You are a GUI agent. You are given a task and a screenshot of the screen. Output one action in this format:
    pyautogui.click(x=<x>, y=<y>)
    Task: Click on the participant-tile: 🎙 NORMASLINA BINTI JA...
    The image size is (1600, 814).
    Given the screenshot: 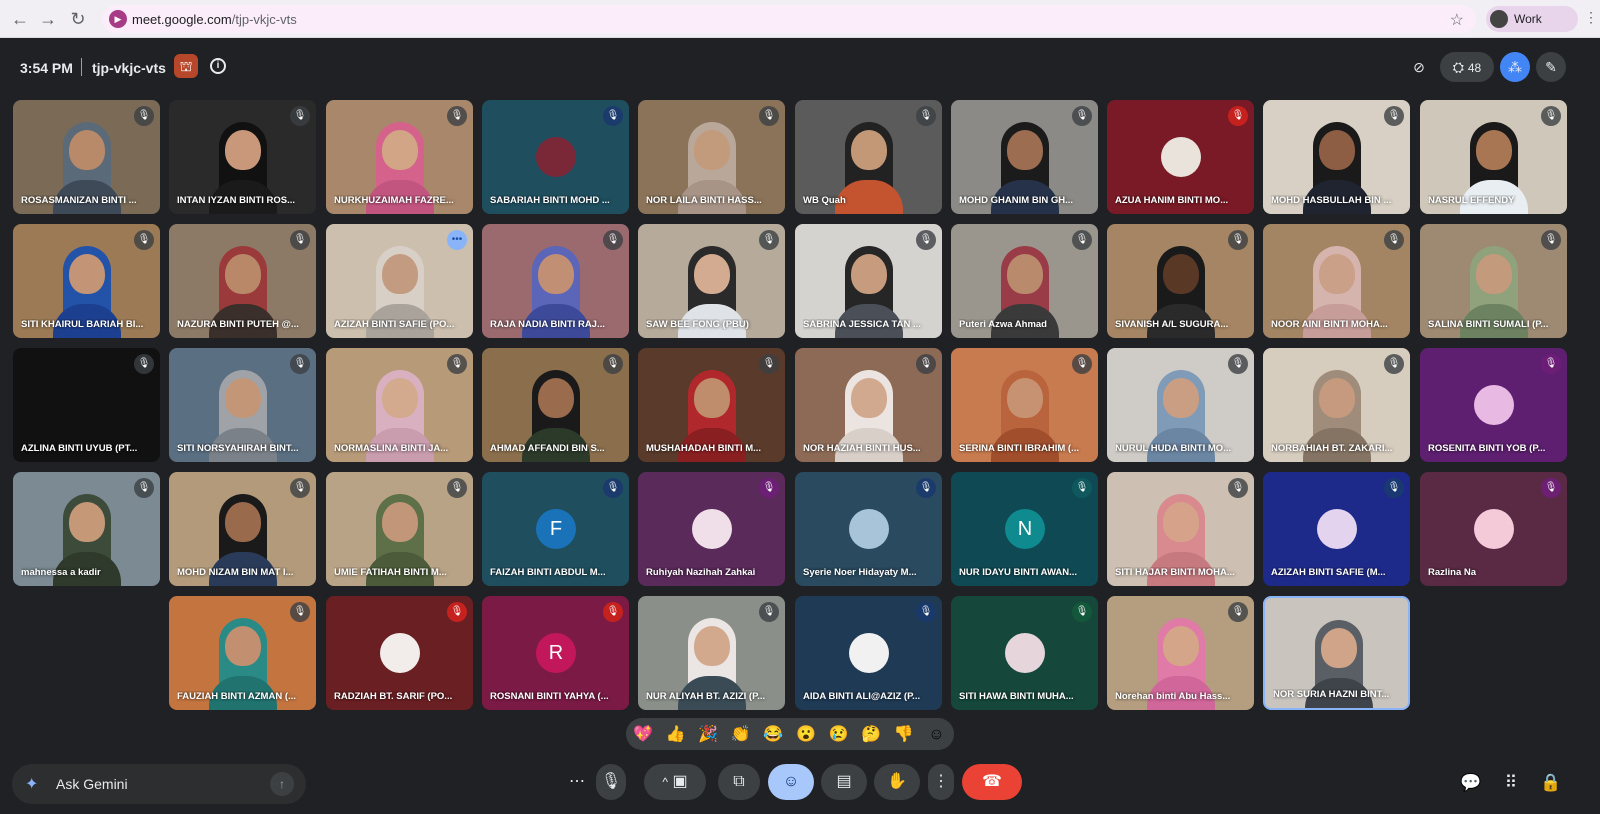 What is the action you would take?
    pyautogui.click(x=399, y=405)
    